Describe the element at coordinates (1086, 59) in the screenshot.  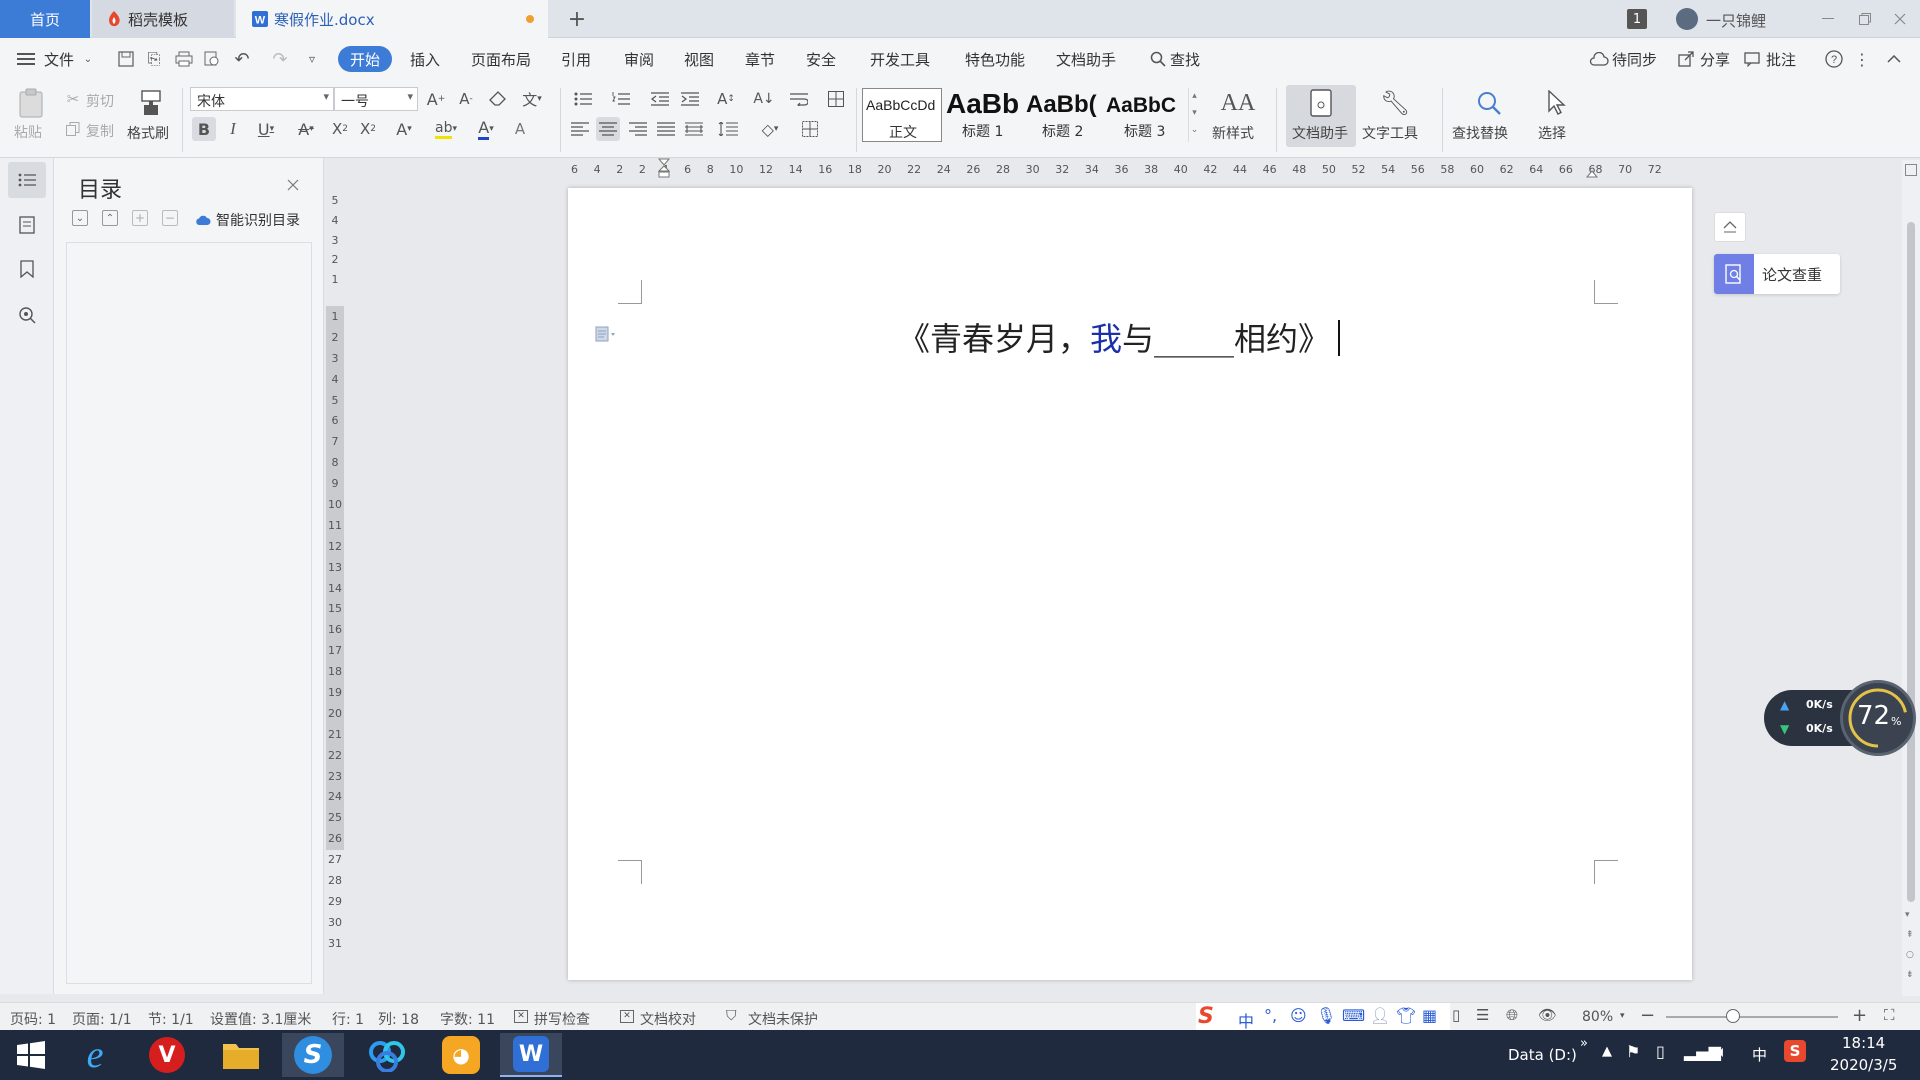
I see `menu-doc-assistant: 文档助手` at that location.